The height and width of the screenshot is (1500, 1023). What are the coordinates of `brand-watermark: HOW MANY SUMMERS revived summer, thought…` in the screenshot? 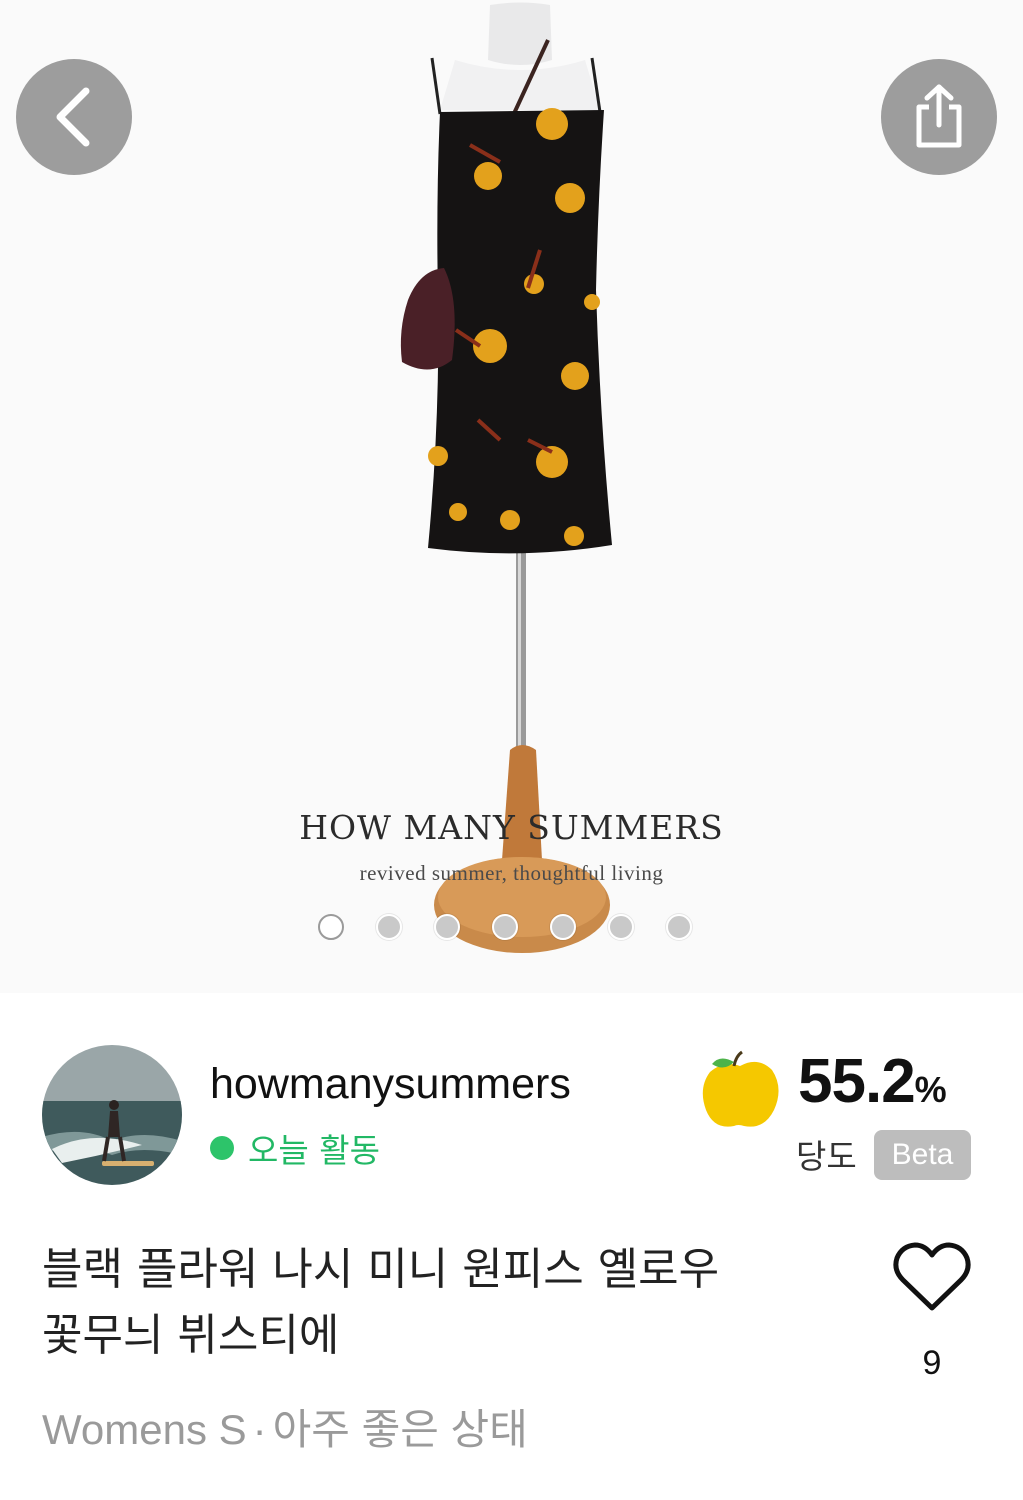 It's located at (511, 847).